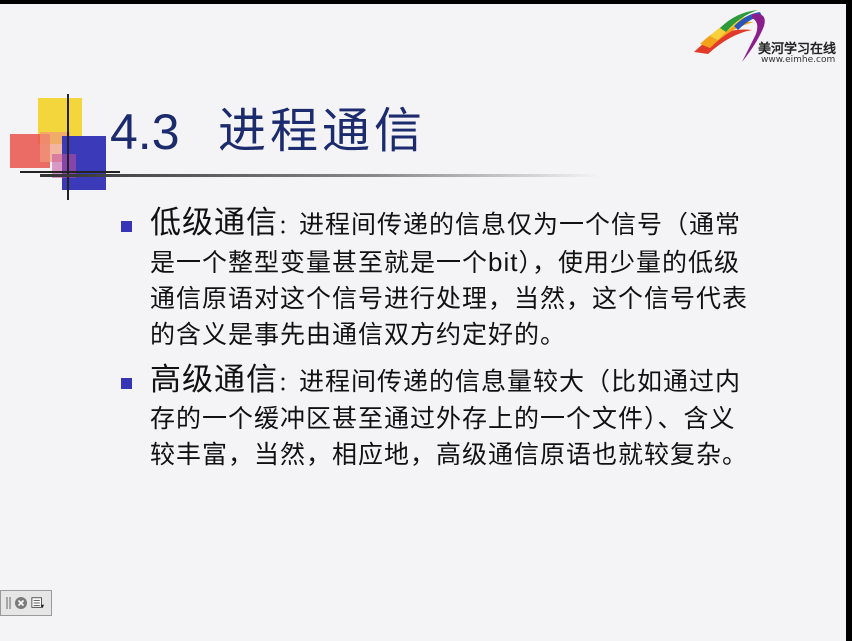  Describe the element at coordinates (145, 132) in the screenshot. I see `slide-title-number: 4.3` at that location.